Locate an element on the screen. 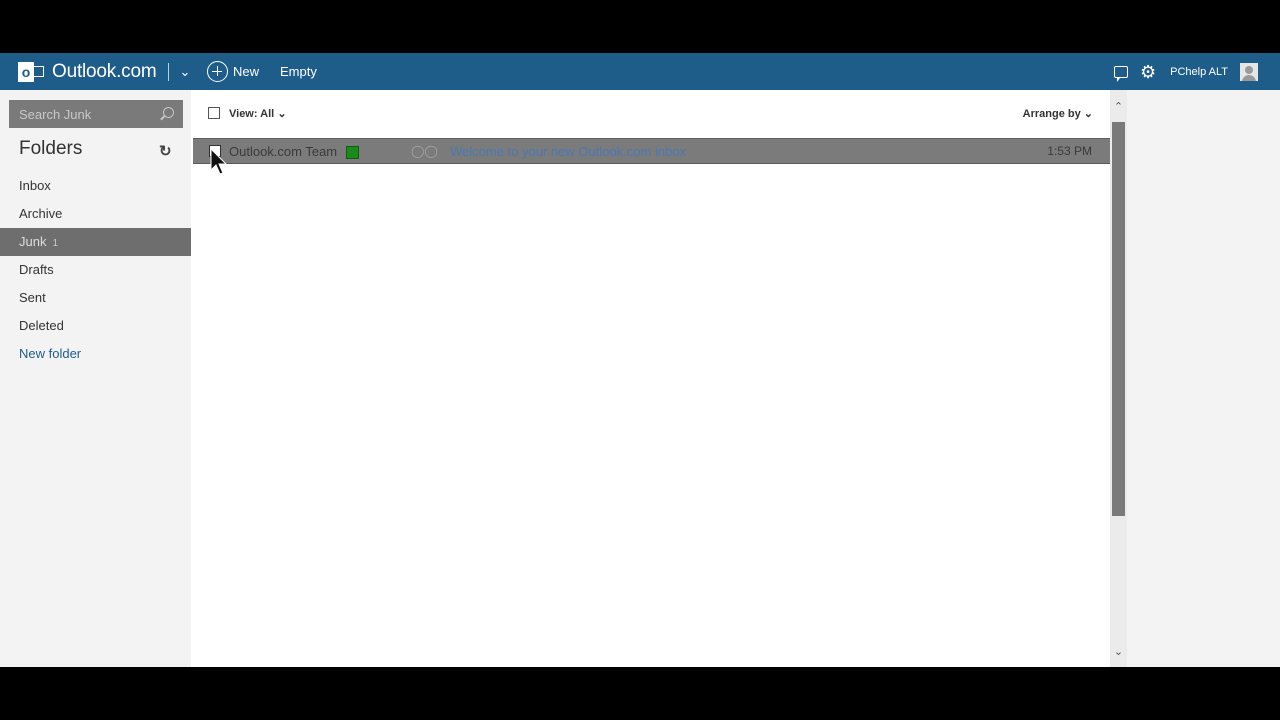  arrange-by-label: Arrange by is located at coordinates (1051, 114).